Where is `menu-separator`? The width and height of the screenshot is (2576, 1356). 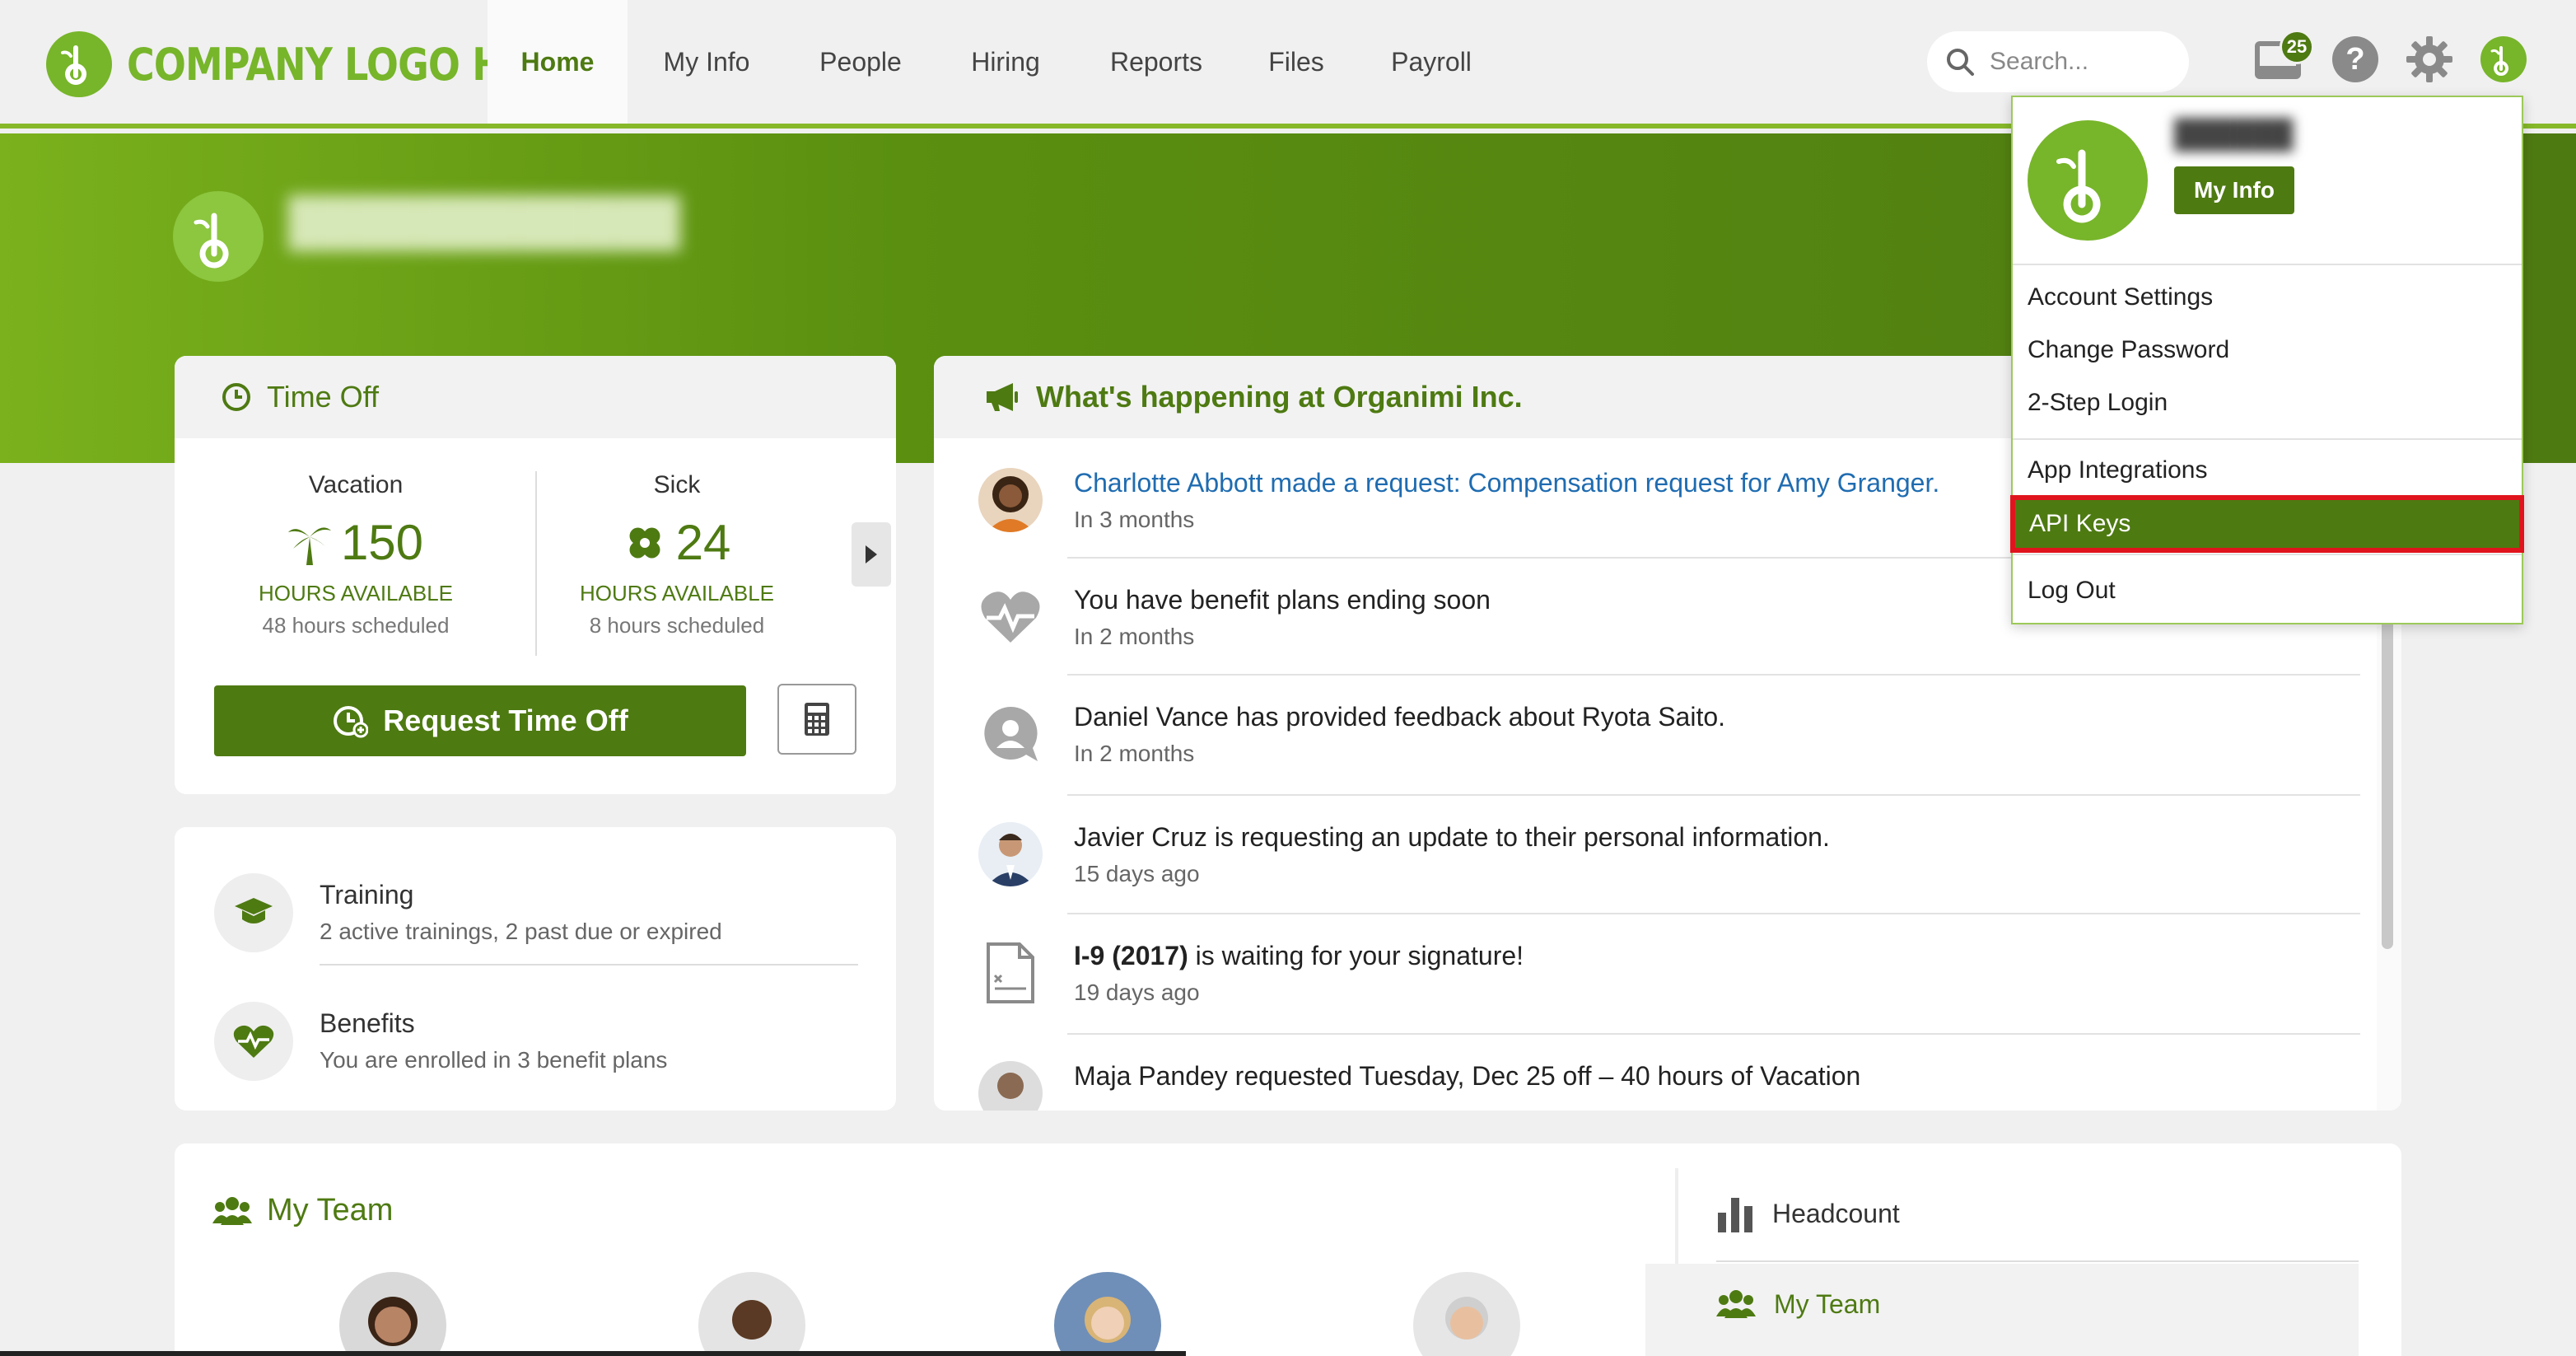
menu-separator is located at coordinates (2267, 264).